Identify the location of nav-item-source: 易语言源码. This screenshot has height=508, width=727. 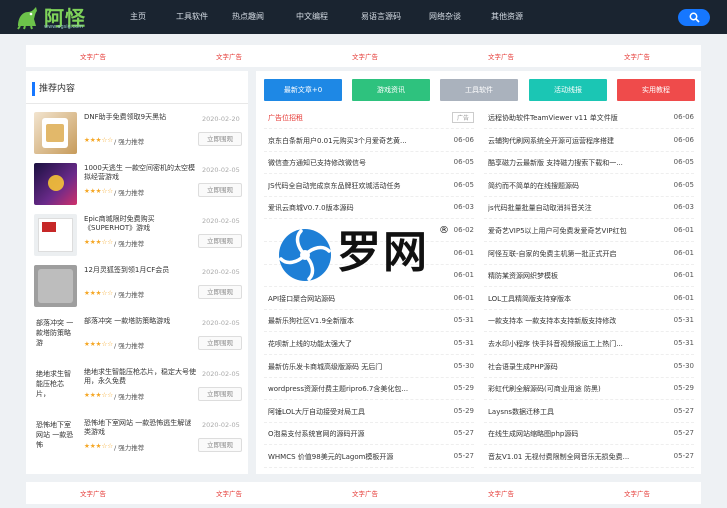
(381, 17).